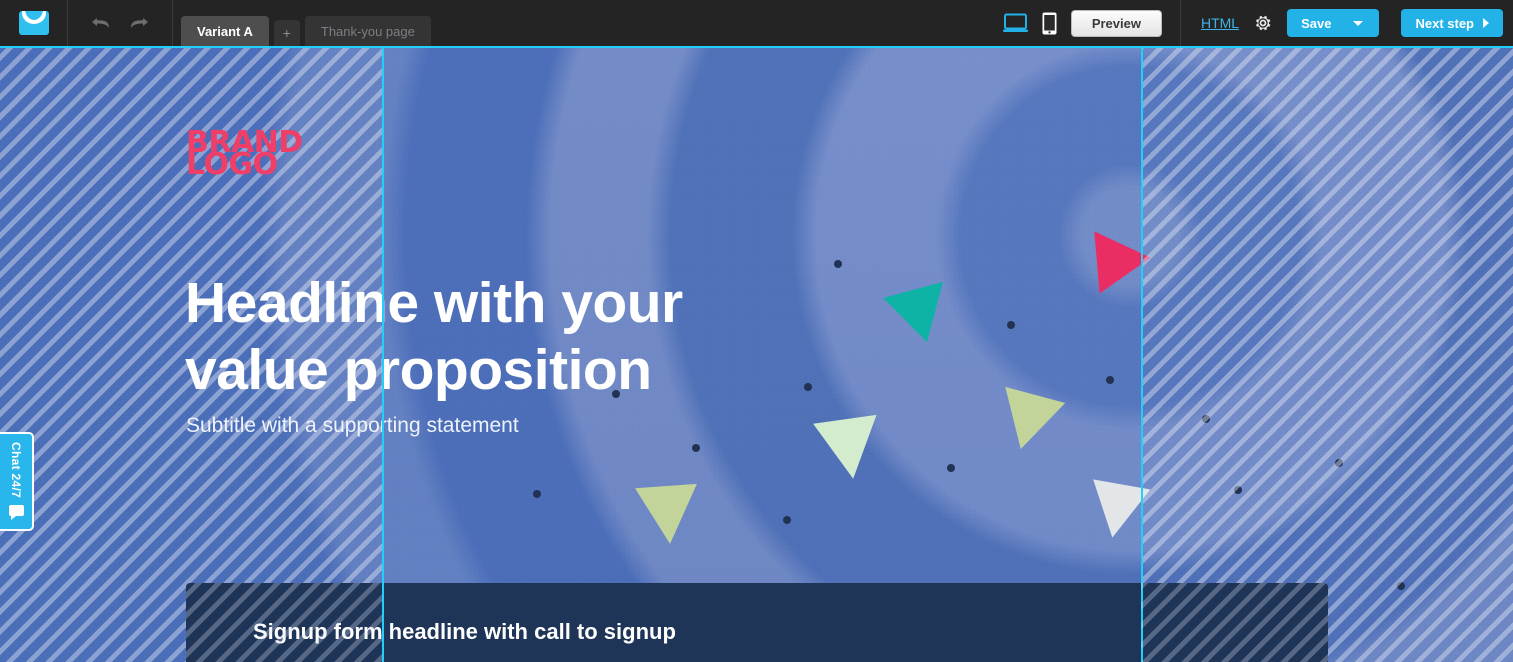 This screenshot has height=662, width=1513. I want to click on device-switcher, so click(1036, 23).